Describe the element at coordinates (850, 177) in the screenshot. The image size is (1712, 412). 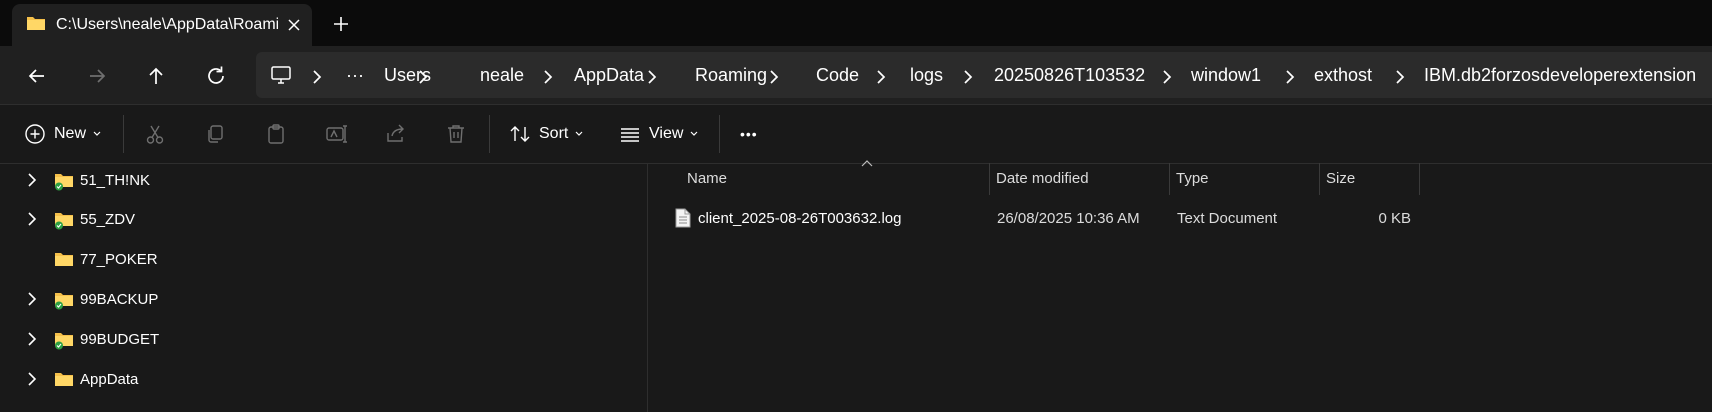
I see `column-header-name: Name` at that location.